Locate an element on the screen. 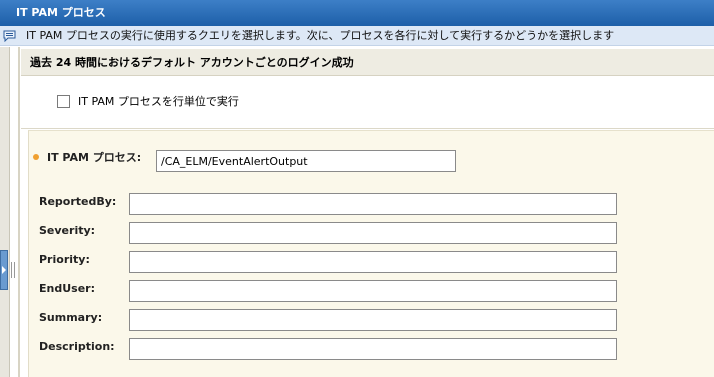 The image size is (714, 377). severity-input is located at coordinates (373, 233).